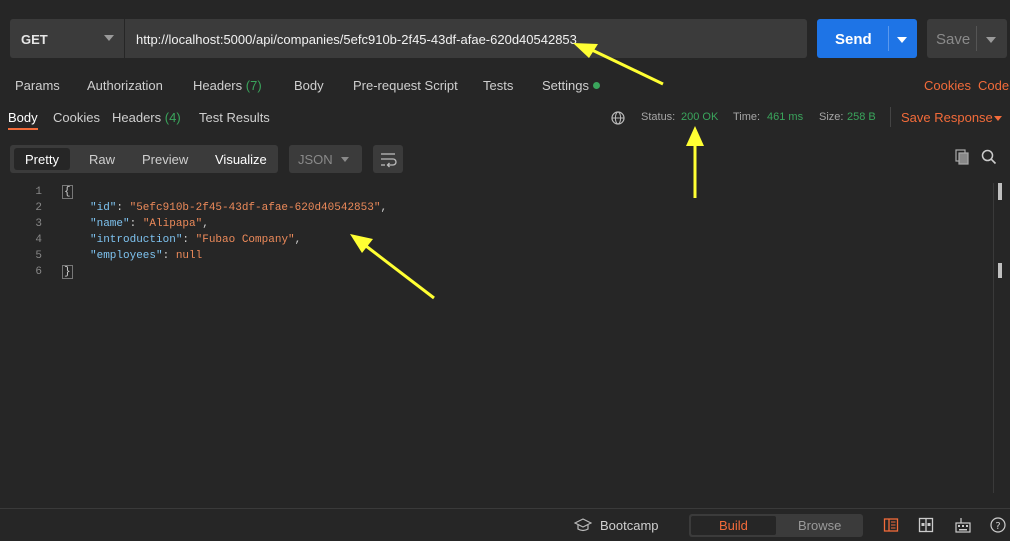 This screenshot has height=541, width=1010. I want to click on format-value: JSON, so click(315, 159).